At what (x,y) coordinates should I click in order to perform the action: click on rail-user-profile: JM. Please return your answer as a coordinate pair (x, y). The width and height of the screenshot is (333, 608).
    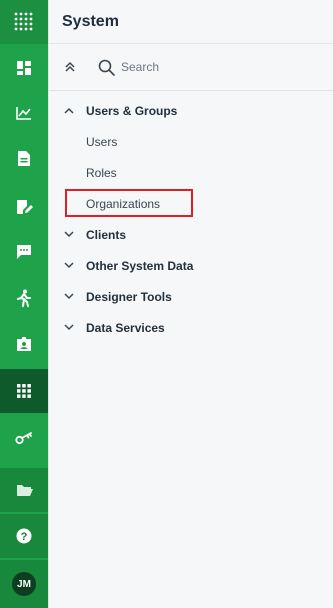
    Looking at the image, I should click on (24, 584).